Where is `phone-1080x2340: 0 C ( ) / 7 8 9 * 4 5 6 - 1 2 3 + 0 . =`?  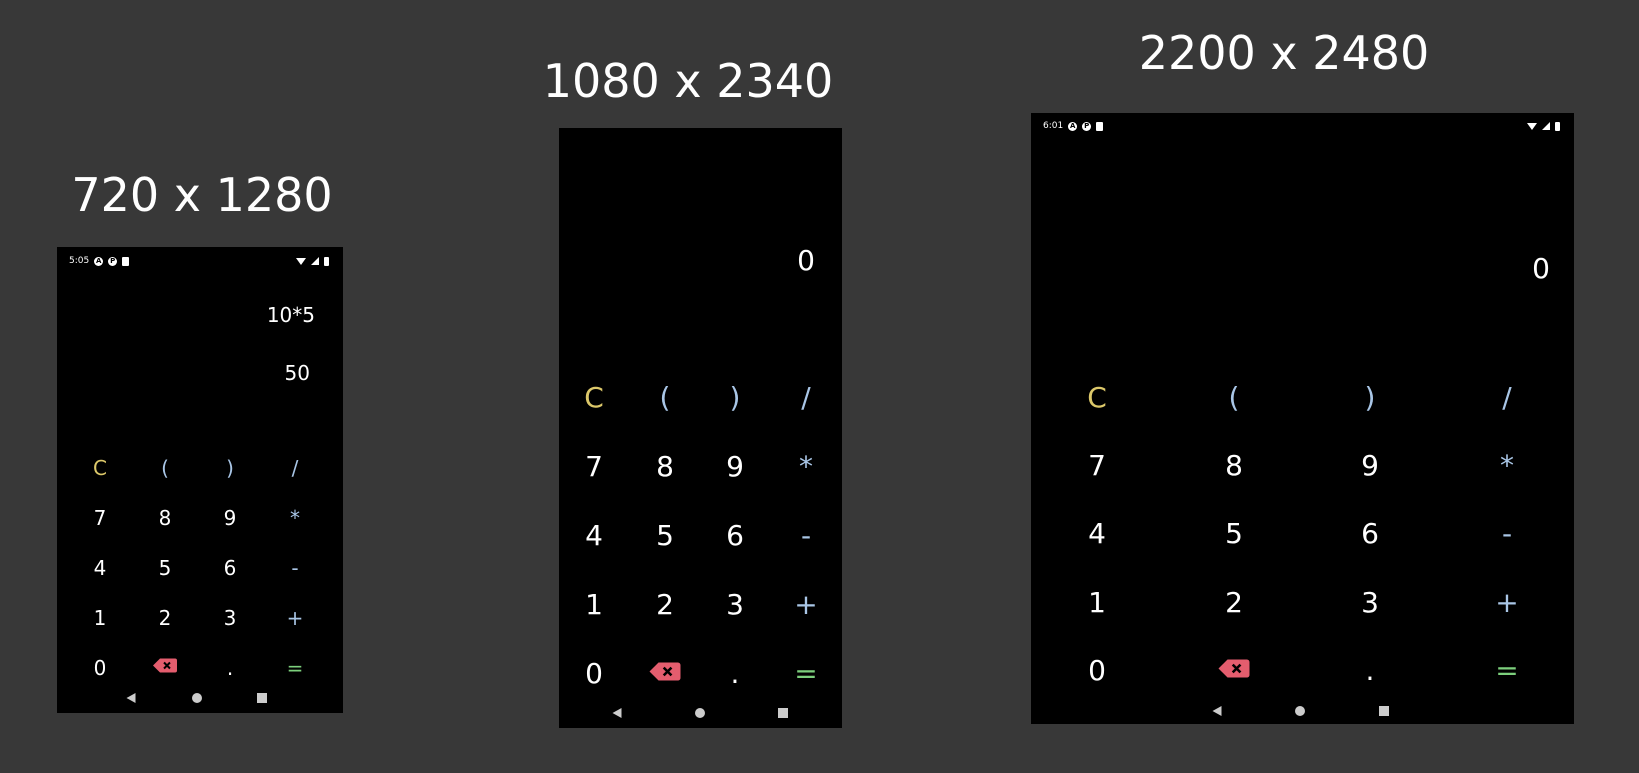
phone-1080x2340: 0 C ( ) / 7 8 9 * 4 5 6 - 1 2 3 + 0 . = is located at coordinates (700, 428).